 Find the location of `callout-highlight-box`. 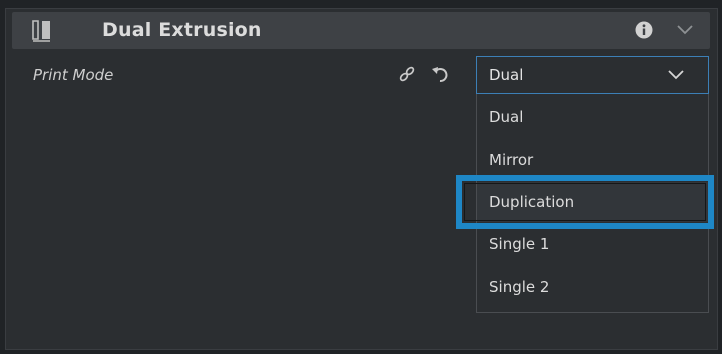

callout-highlight-box is located at coordinates (585, 202).